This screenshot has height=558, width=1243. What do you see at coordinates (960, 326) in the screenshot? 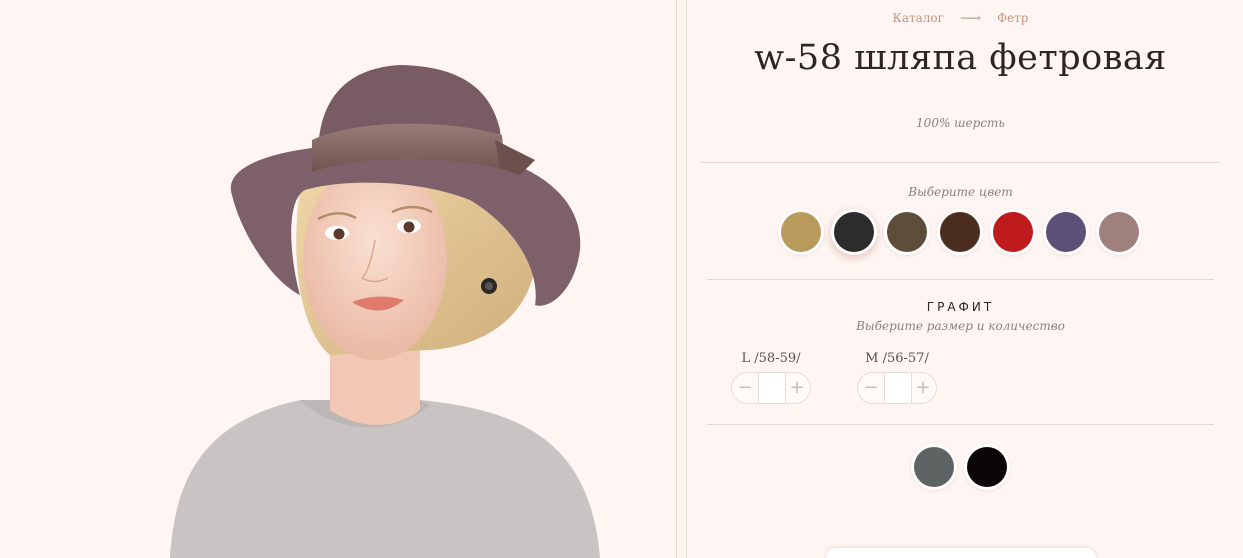
I see `choose-size-label: Выберите размер и количество` at bounding box center [960, 326].